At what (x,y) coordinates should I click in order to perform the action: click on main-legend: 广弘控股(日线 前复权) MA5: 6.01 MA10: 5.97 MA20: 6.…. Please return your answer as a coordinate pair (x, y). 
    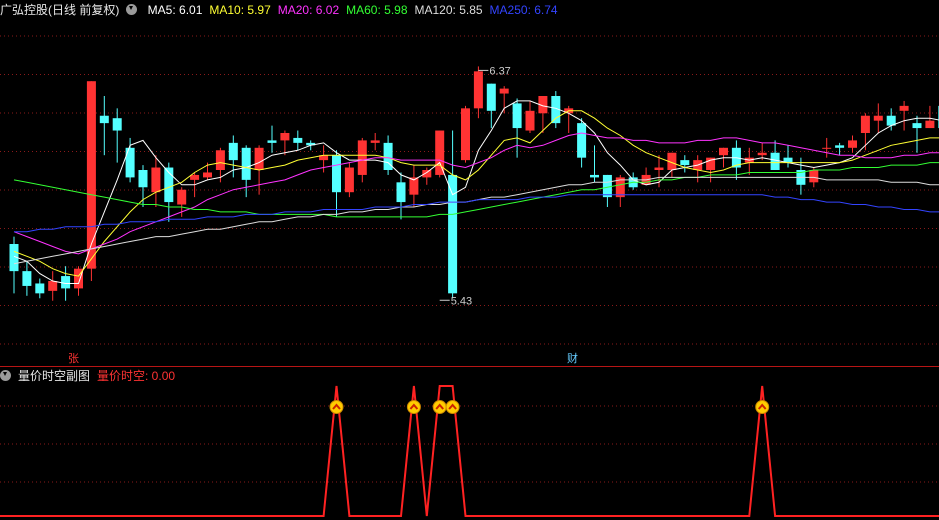
    Looking at the image, I should click on (282, 10).